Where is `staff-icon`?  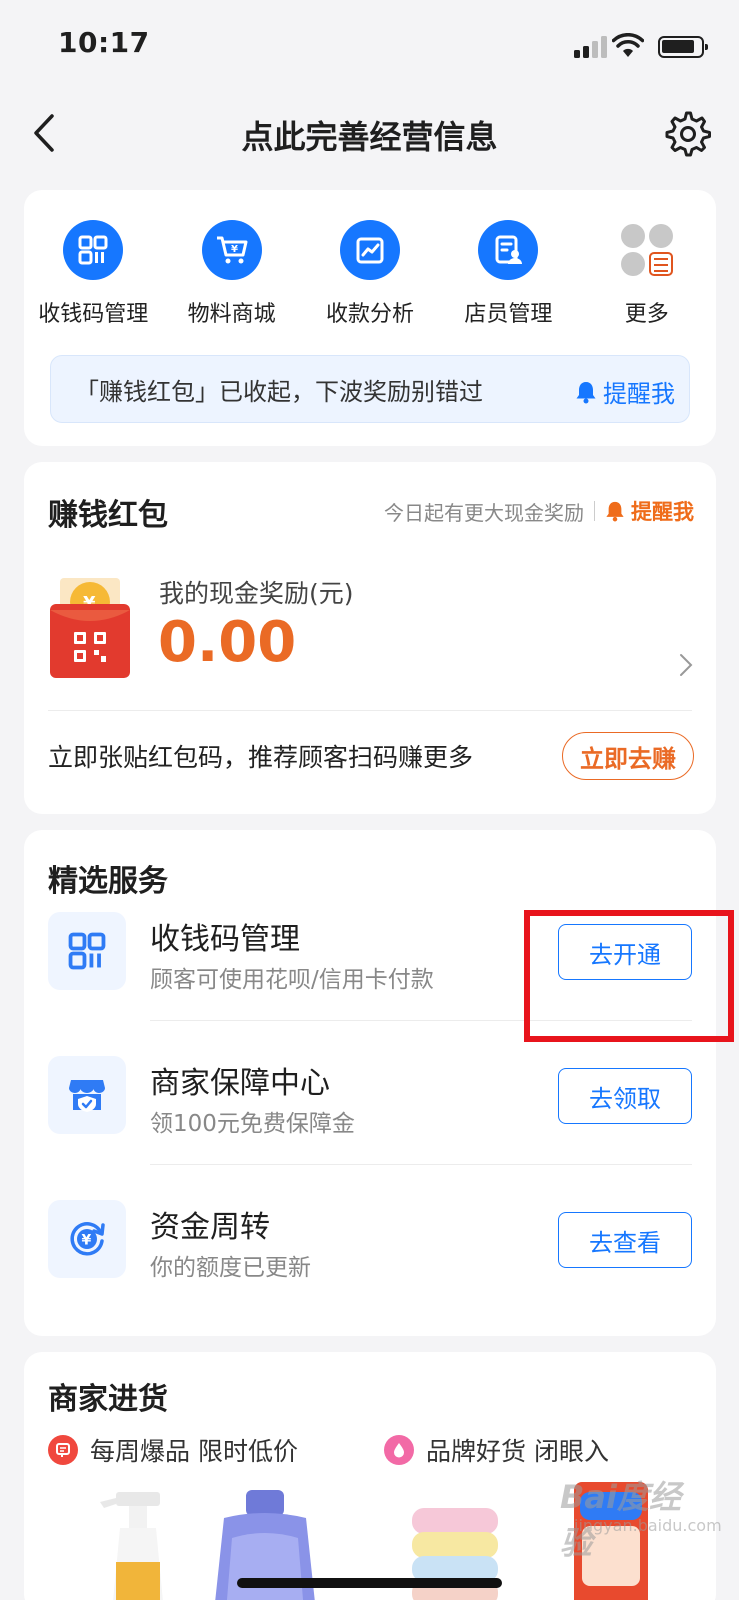 staff-icon is located at coordinates (508, 250).